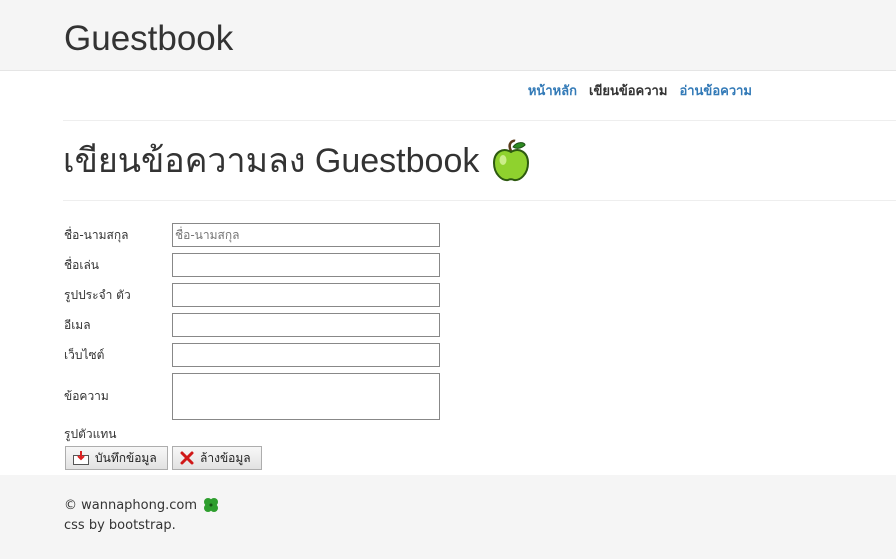 This screenshot has height=559, width=896. I want to click on nickname-label: ชื่อเล่น, so click(82, 264).